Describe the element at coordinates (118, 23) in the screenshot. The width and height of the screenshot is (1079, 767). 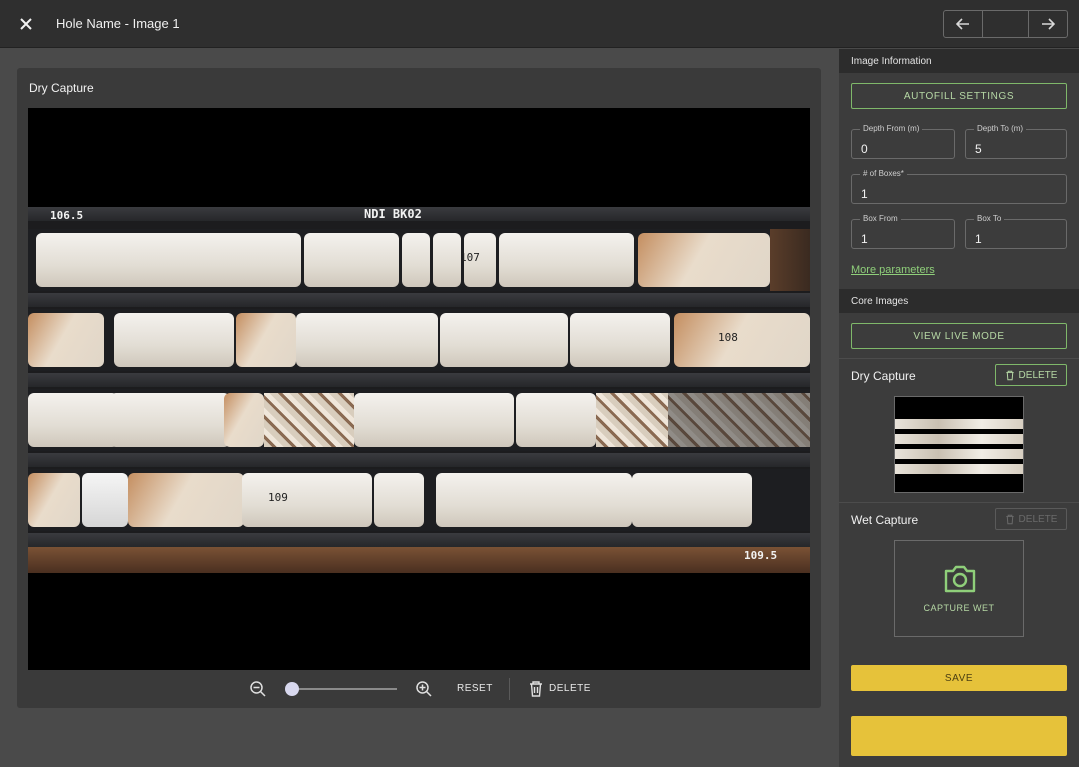
I see `page-title: Hole Name - Image 1` at that location.